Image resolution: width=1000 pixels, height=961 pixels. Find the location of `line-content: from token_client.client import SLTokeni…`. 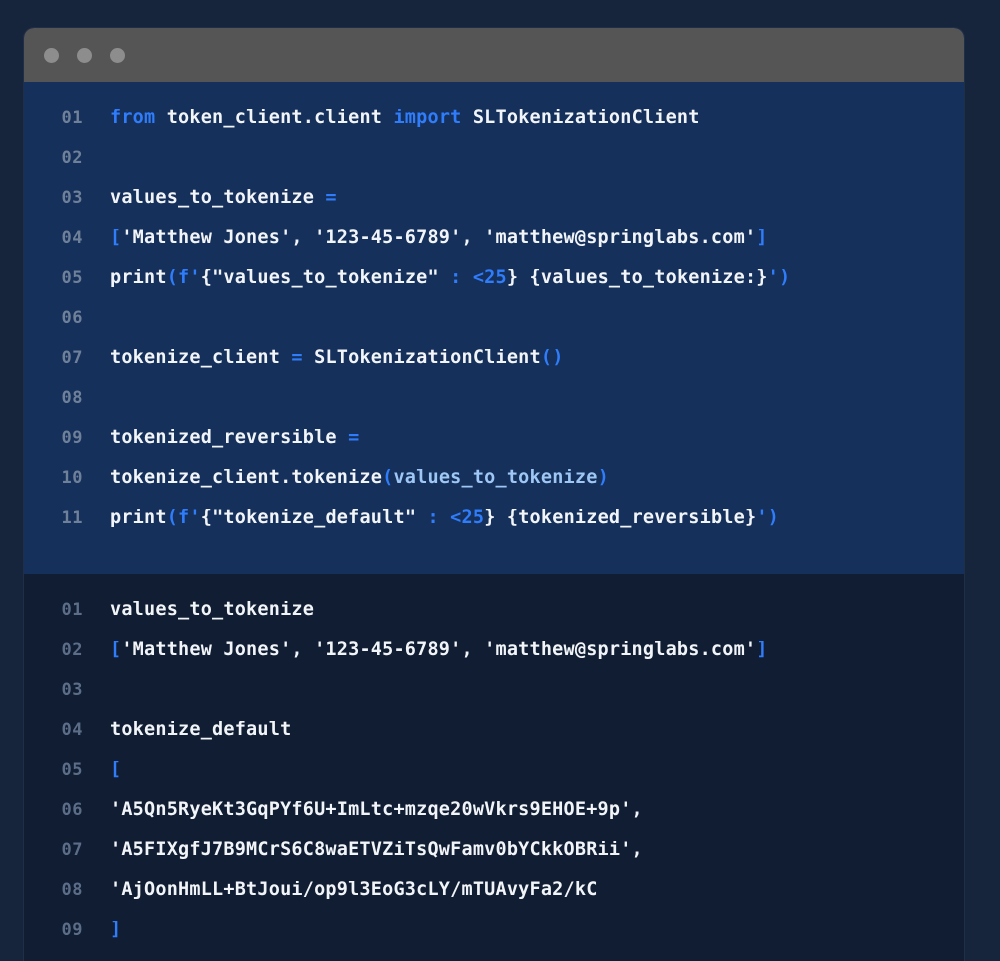

line-content: from token_client.client import SLTokeni… is located at coordinates (537, 118).